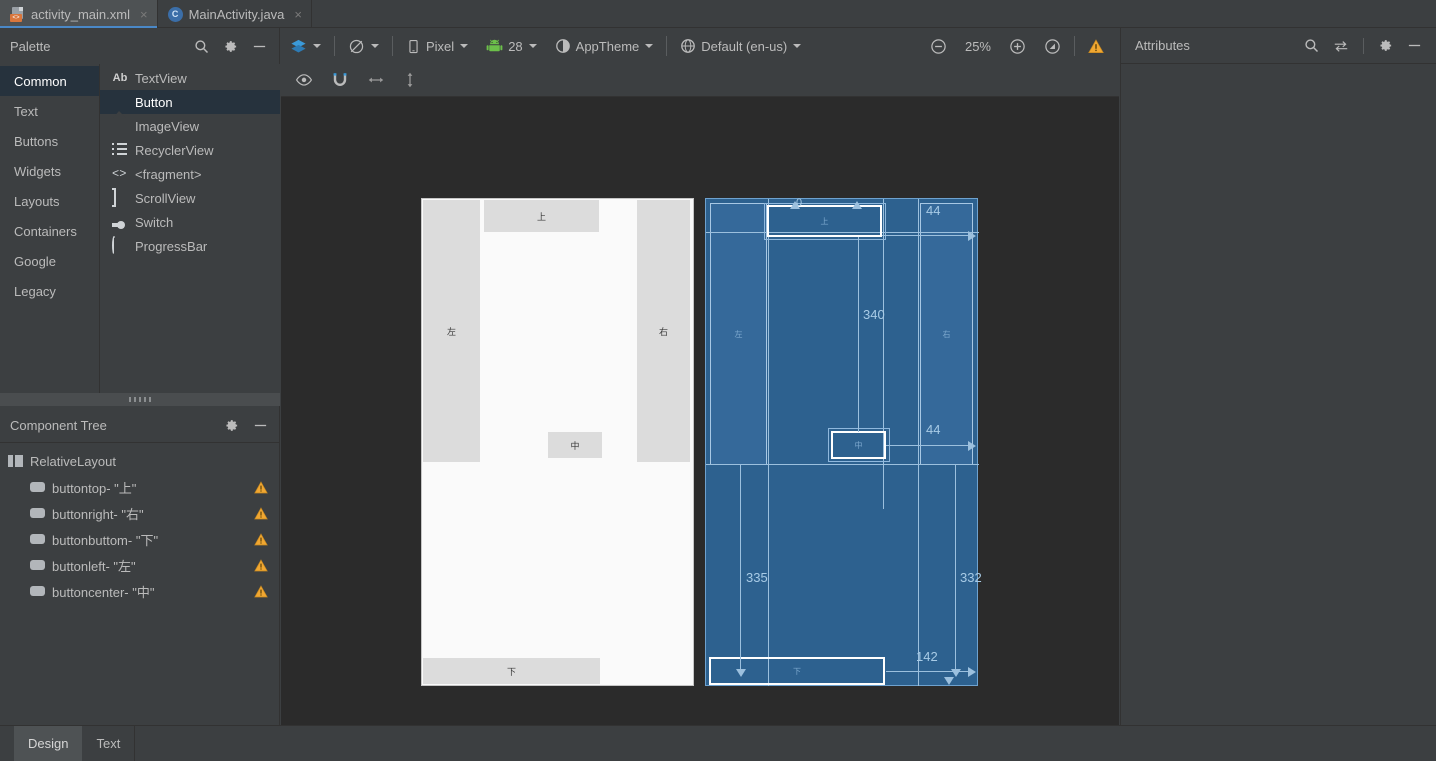  I want to click on palette-item-recyclerview: RecyclerView, so click(190, 150).